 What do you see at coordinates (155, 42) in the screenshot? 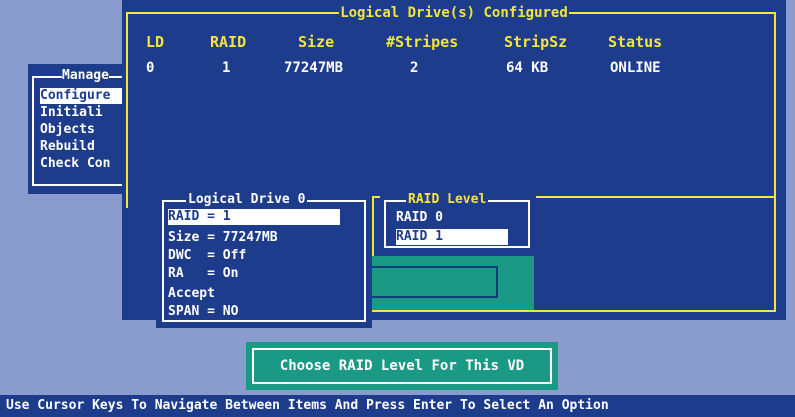
I see `header-ld: LD` at bounding box center [155, 42].